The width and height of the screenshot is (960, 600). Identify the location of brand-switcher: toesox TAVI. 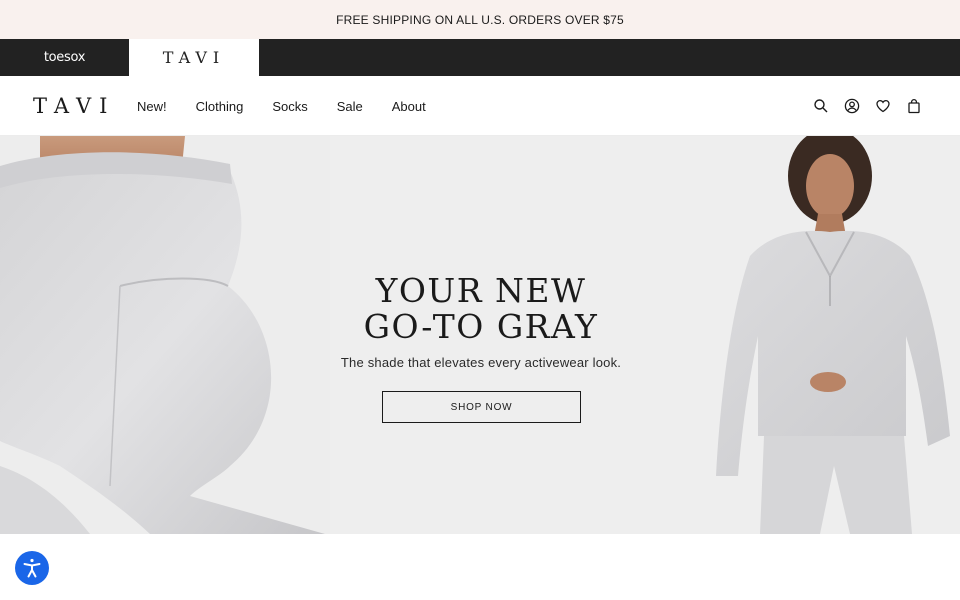
(480, 57).